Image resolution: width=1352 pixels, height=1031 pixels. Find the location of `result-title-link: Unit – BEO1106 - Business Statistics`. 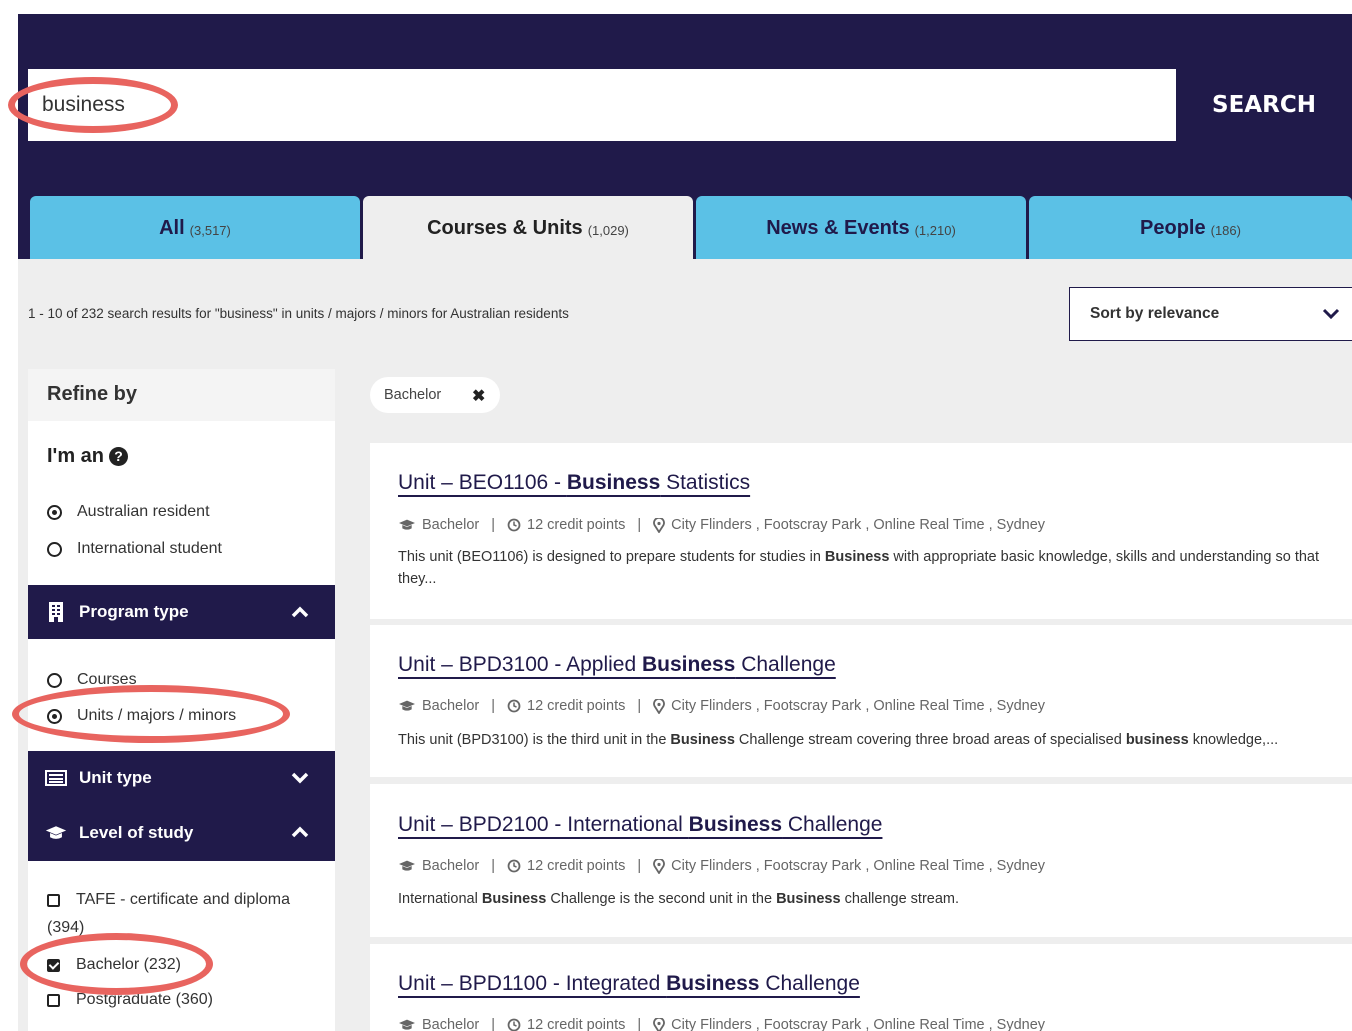

result-title-link: Unit – BEO1106 - Business Statistics is located at coordinates (574, 483).